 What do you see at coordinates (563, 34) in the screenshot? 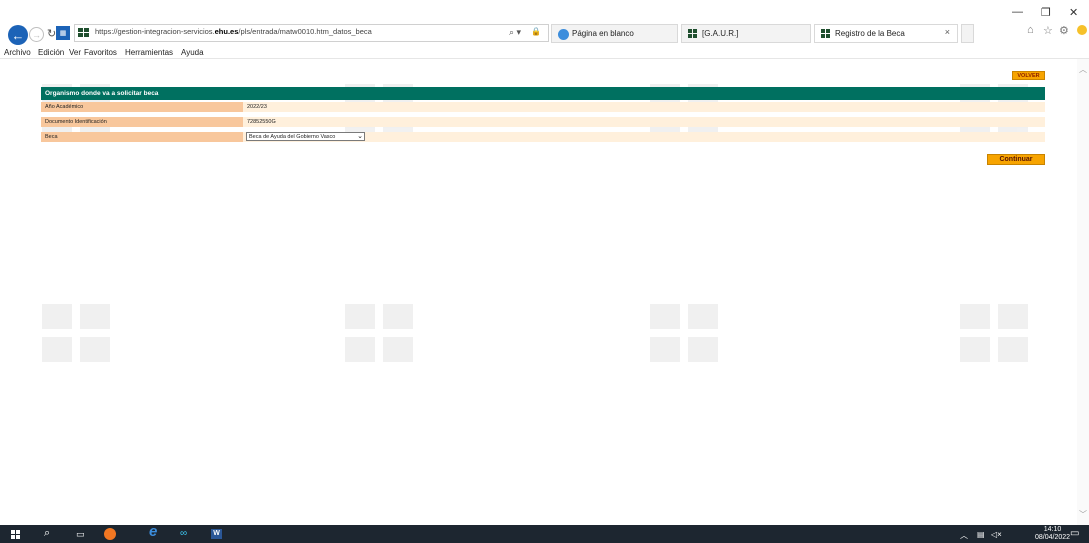
I see `ie-icon` at bounding box center [563, 34].